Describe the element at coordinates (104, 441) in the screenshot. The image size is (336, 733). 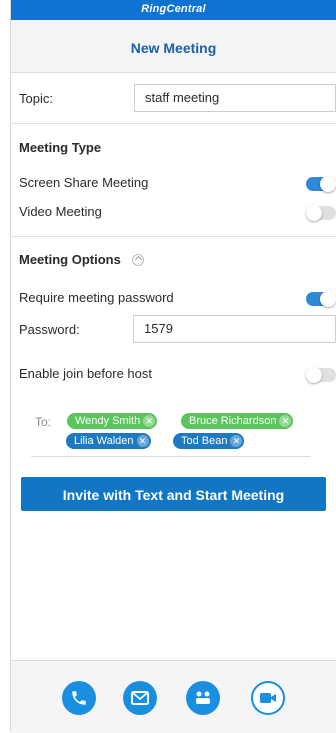
I see `recipient-name: Lilia Walden` at that location.